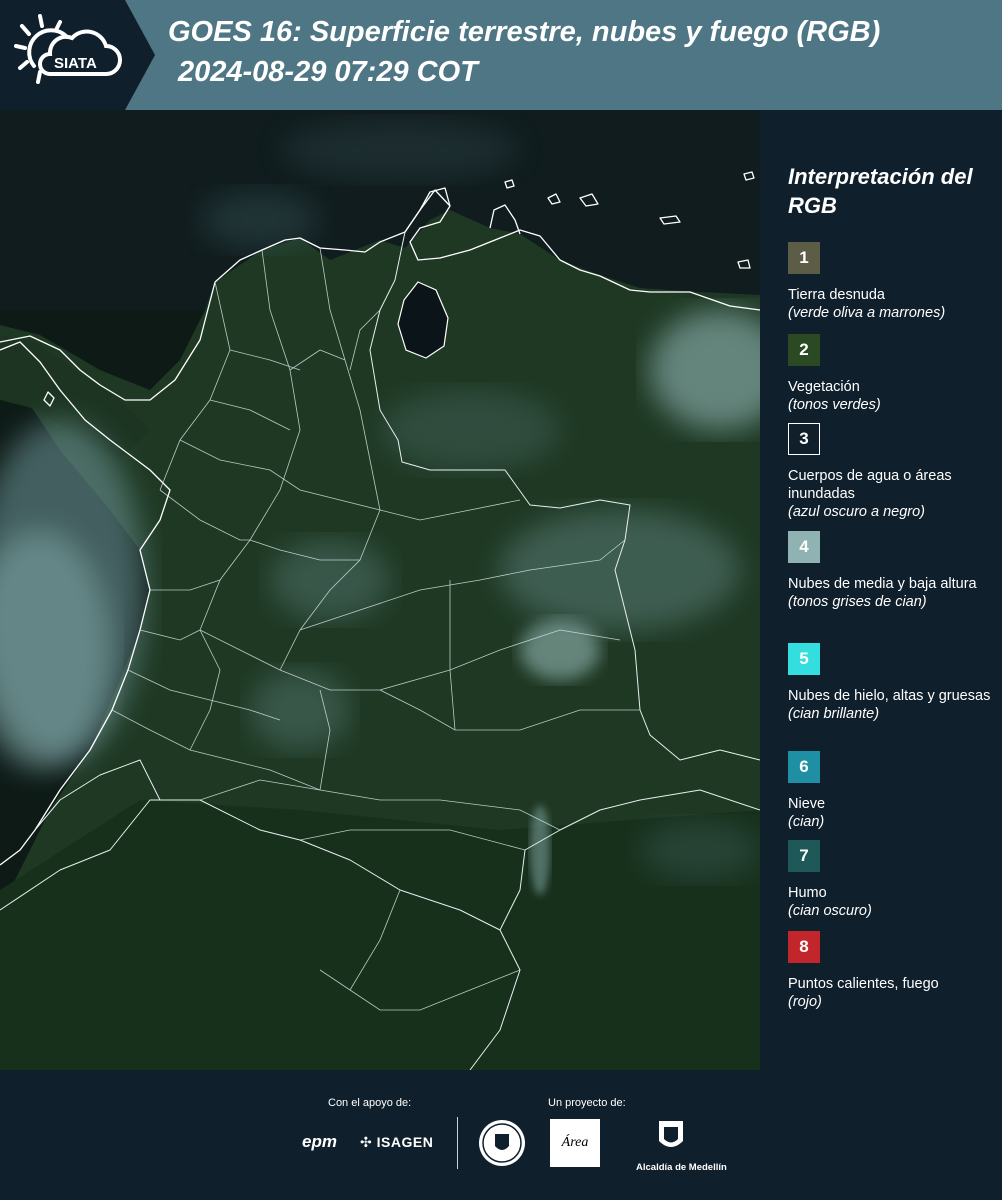  Describe the element at coordinates (804, 350) in the screenshot. I see `legend-swatch-2: 2` at that location.